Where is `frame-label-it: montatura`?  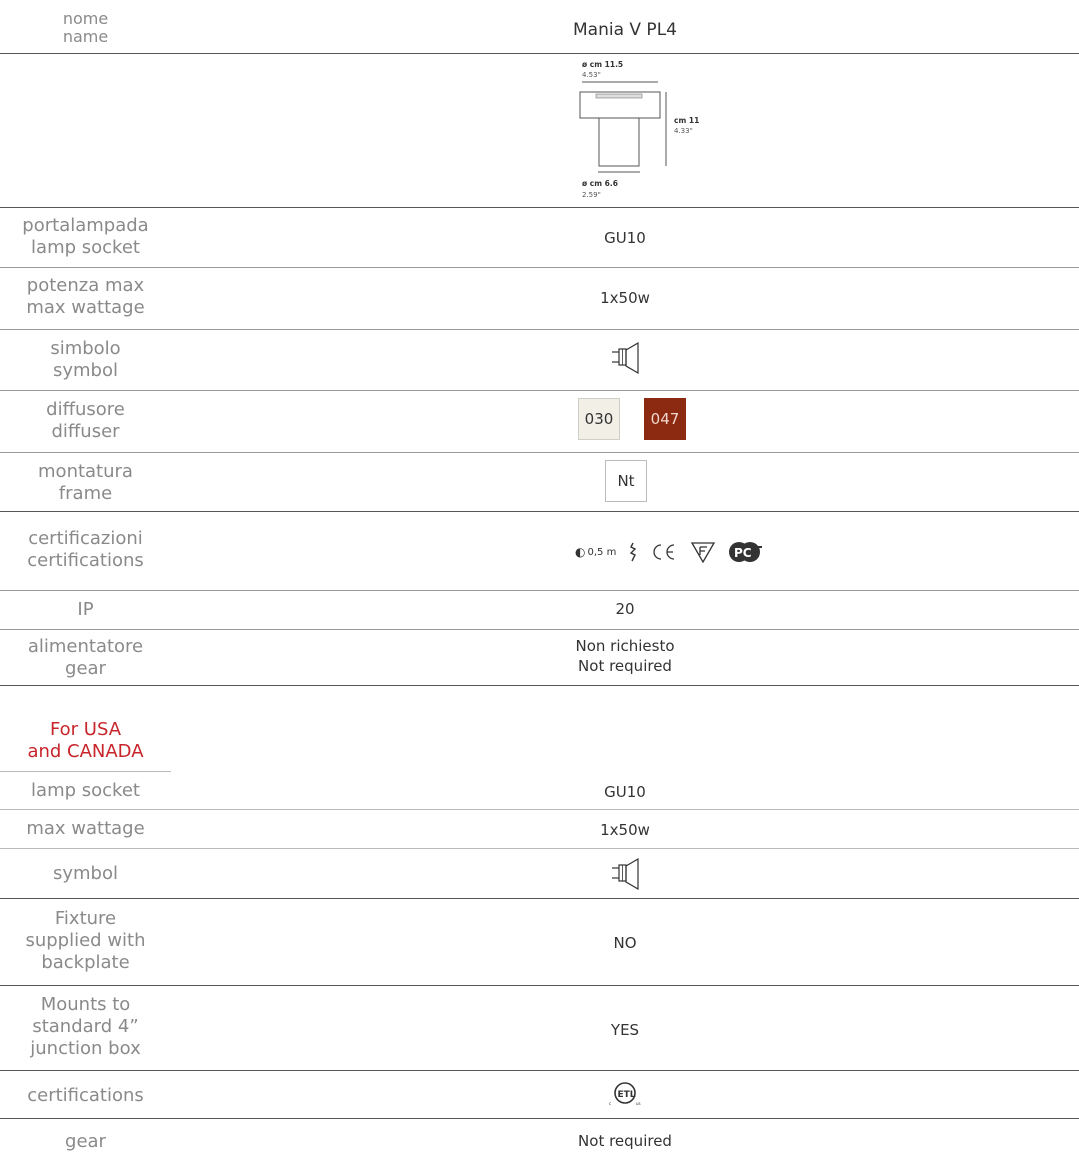 frame-label-it: montatura is located at coordinates (85, 471).